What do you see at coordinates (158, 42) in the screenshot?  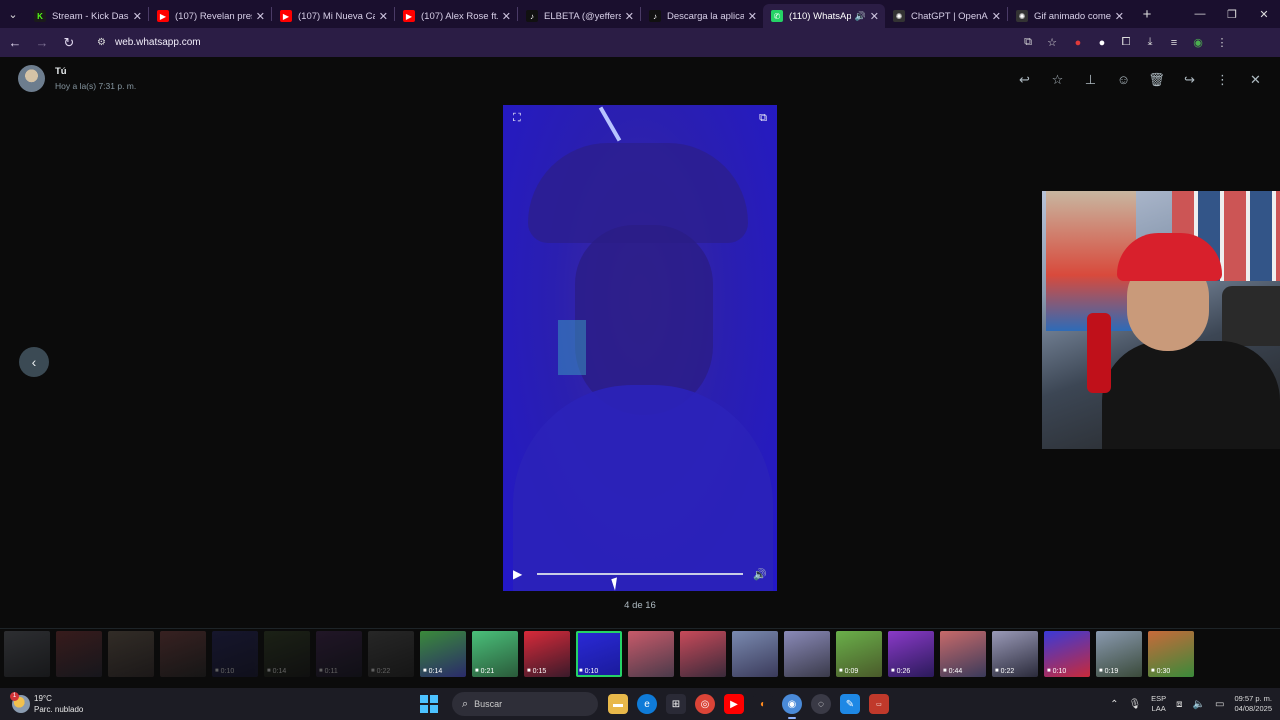 I see `url-text: web.whatsapp.com` at bounding box center [158, 42].